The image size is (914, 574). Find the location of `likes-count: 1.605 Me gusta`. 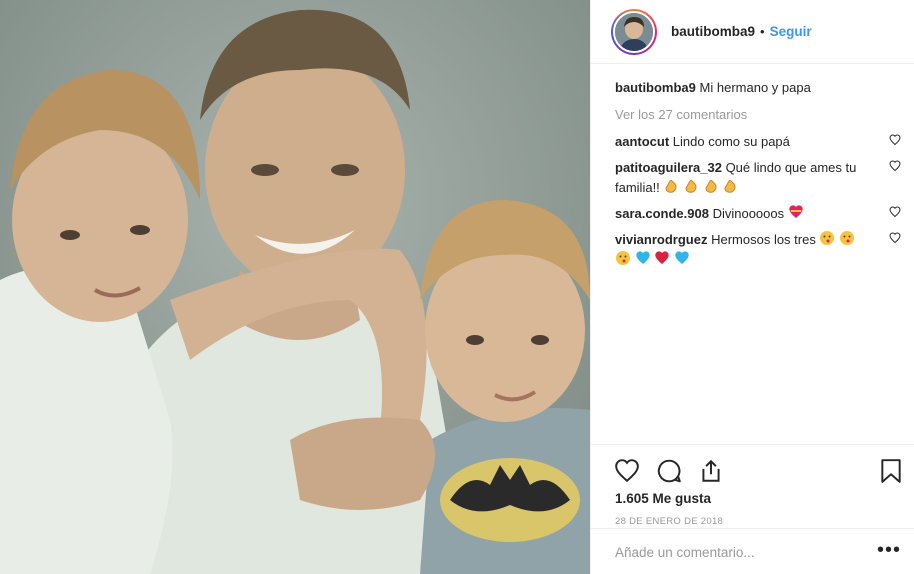

likes-count: 1.605 Me gusta is located at coordinates (663, 498).